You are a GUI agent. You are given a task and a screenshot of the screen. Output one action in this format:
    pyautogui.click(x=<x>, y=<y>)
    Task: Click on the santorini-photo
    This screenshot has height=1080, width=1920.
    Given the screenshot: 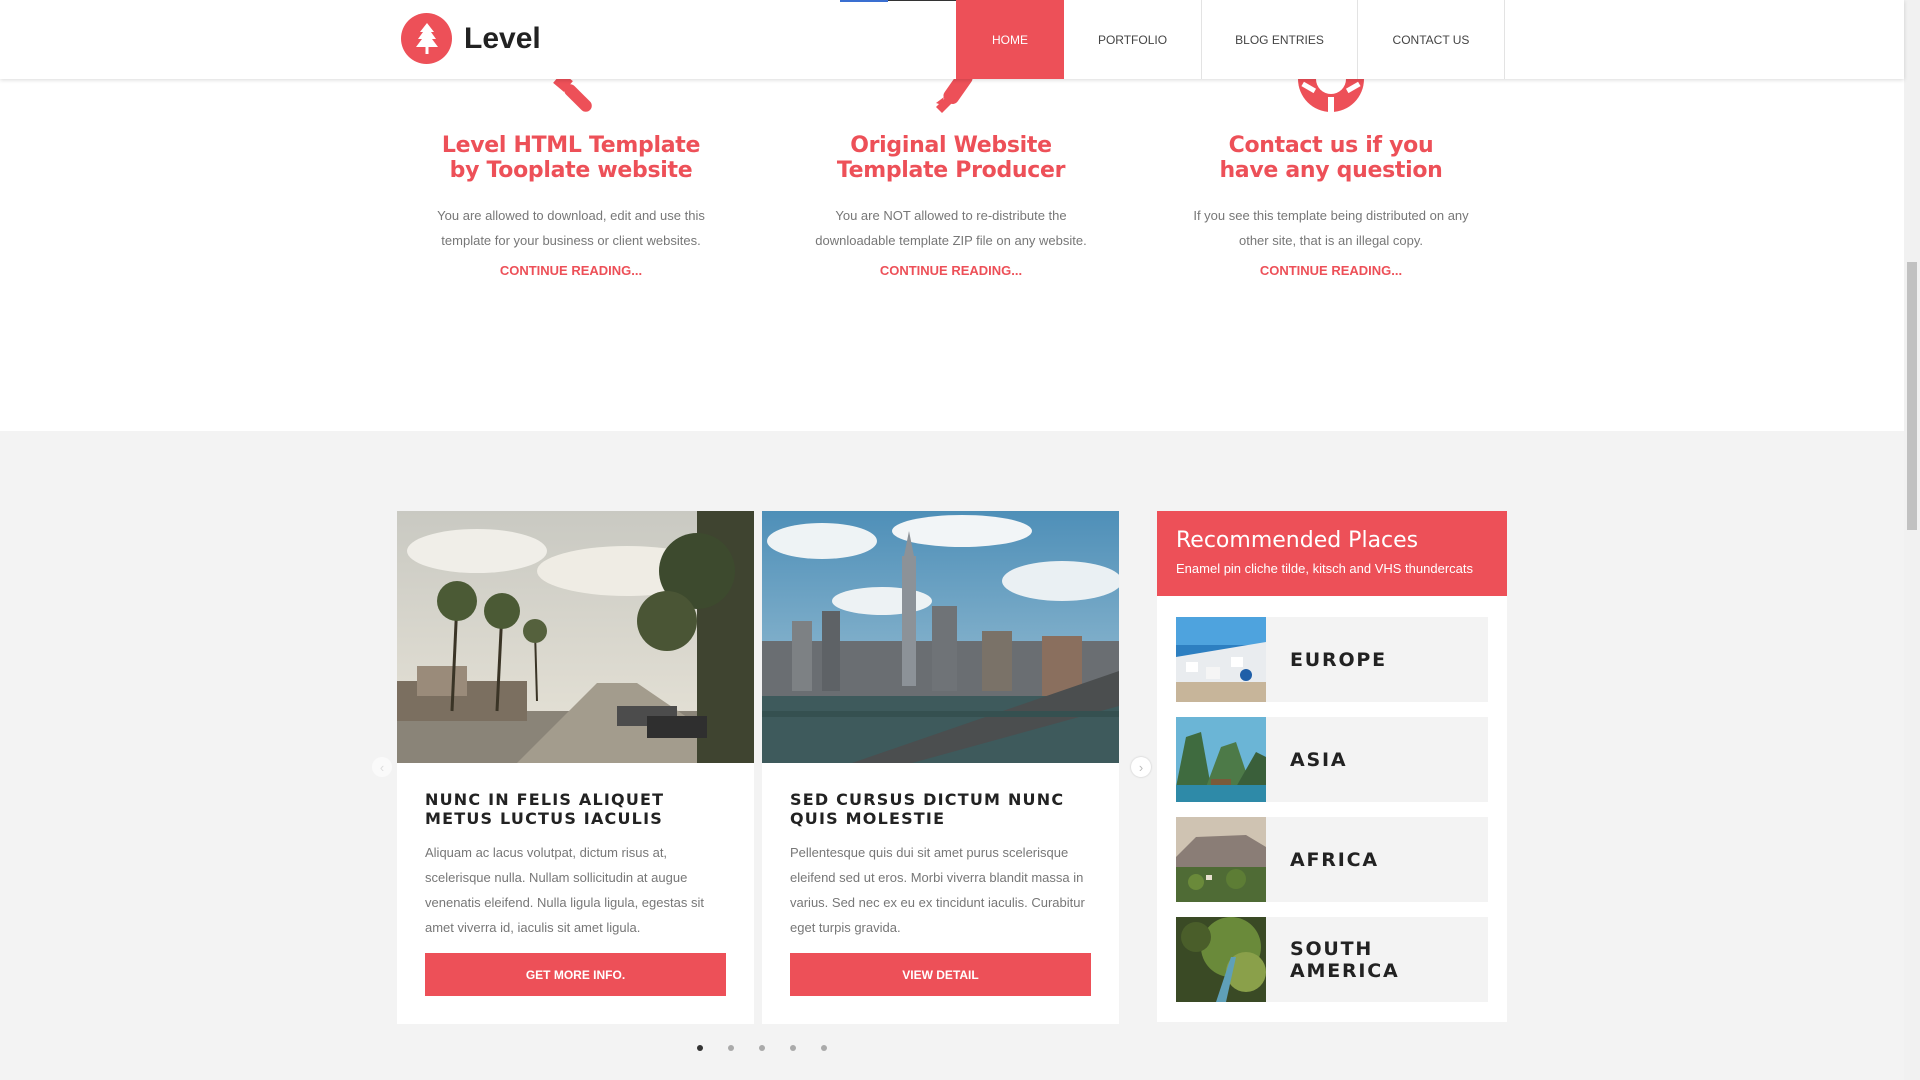 What is the action you would take?
    pyautogui.click(x=1221, y=659)
    